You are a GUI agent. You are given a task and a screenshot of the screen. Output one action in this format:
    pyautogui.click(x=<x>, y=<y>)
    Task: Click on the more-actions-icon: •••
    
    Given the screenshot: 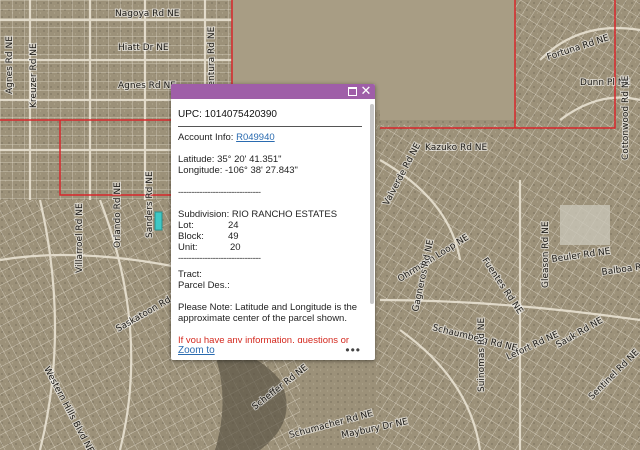 What is the action you would take?
    pyautogui.click(x=353, y=350)
    